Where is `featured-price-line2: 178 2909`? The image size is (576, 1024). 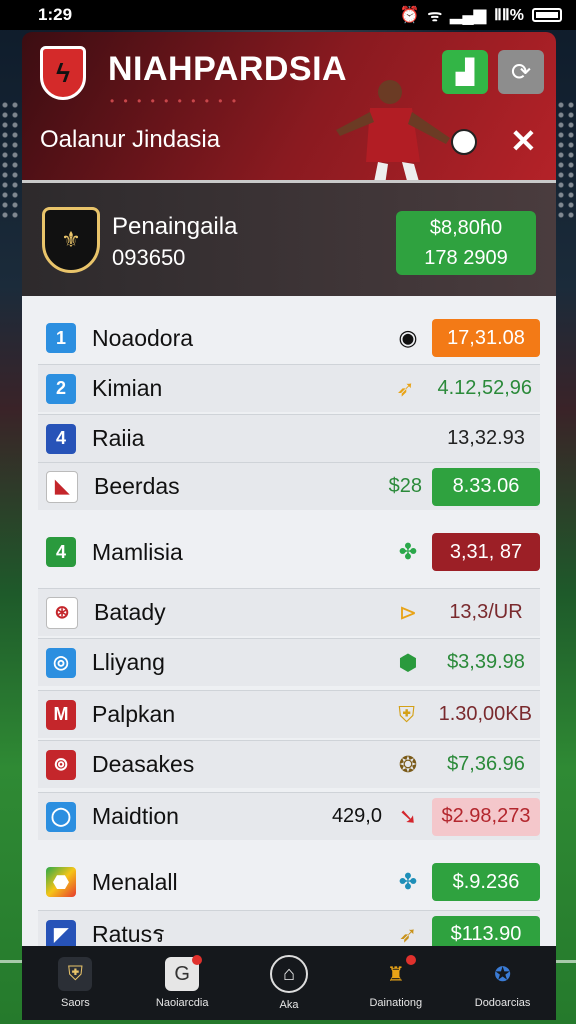 featured-price-line2: 178 2909 is located at coordinates (466, 258).